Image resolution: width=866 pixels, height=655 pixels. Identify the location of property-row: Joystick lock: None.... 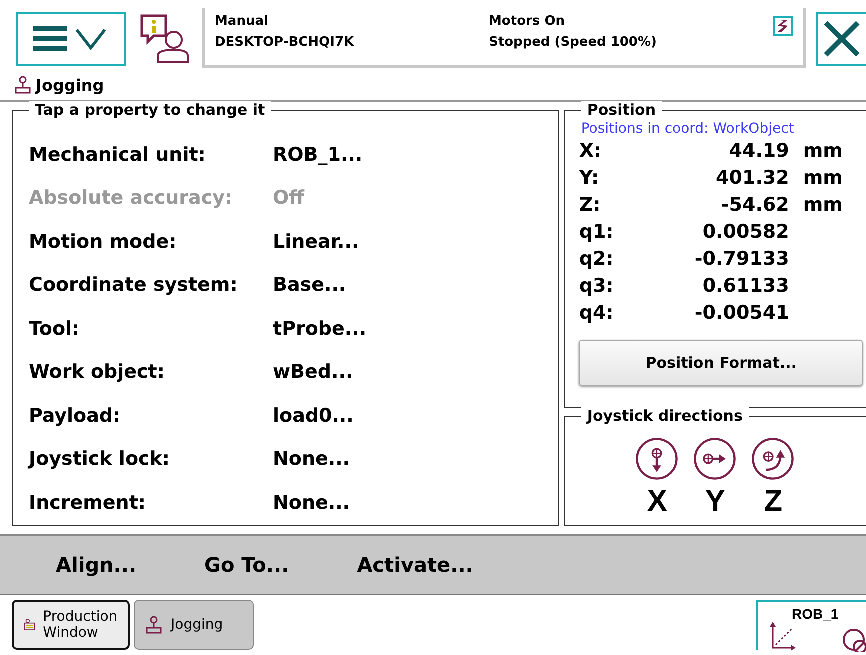
(293, 459).